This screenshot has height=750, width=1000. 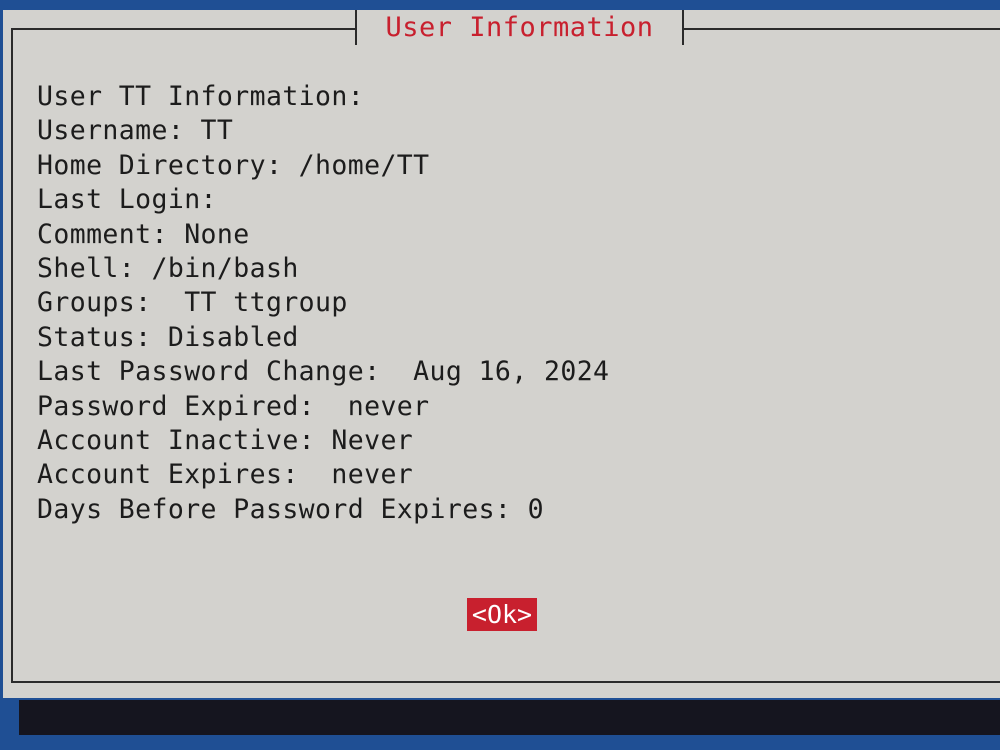 I want to click on info-heading: User TT Information:, so click(x=201, y=96).